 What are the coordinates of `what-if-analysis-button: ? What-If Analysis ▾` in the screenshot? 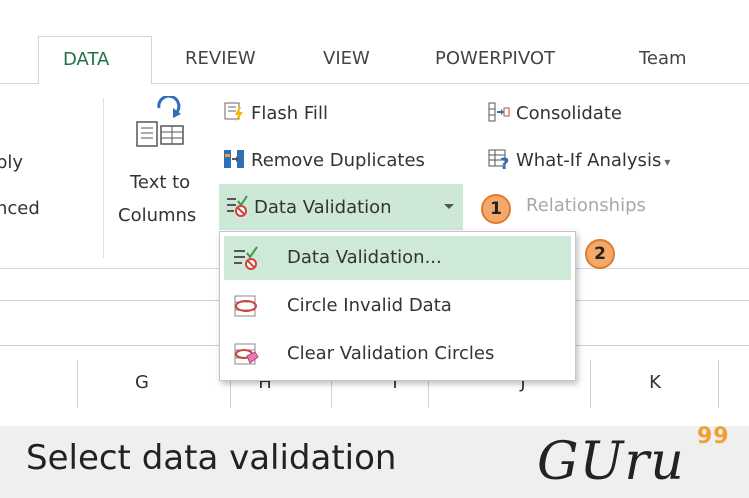 It's located at (579, 160).